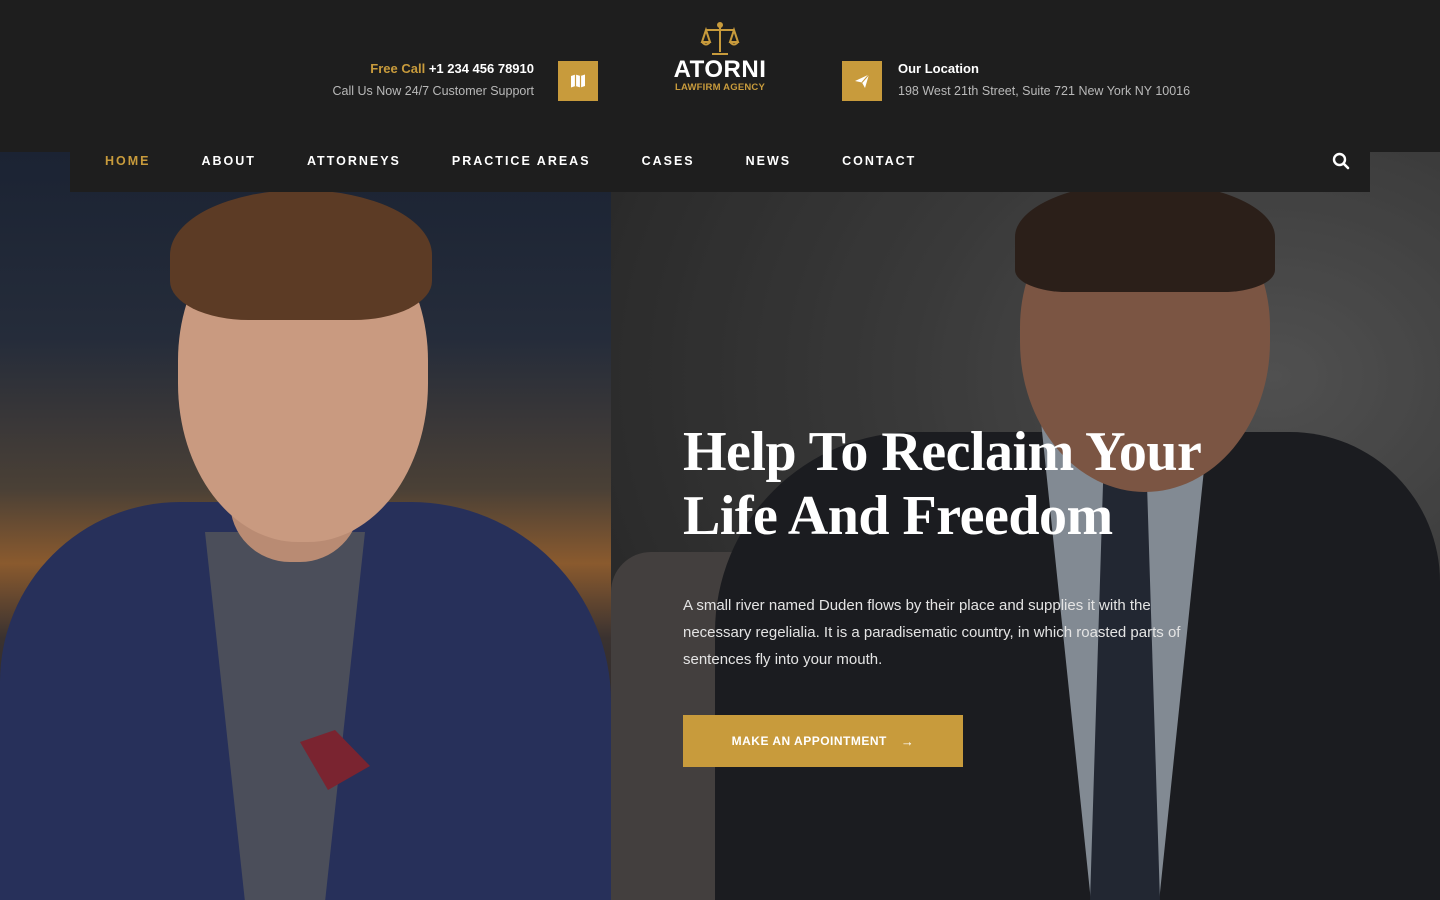 This screenshot has height=900, width=1440. What do you see at coordinates (809, 741) in the screenshot?
I see `cta-label: MAKE AN APPOINTMENT` at bounding box center [809, 741].